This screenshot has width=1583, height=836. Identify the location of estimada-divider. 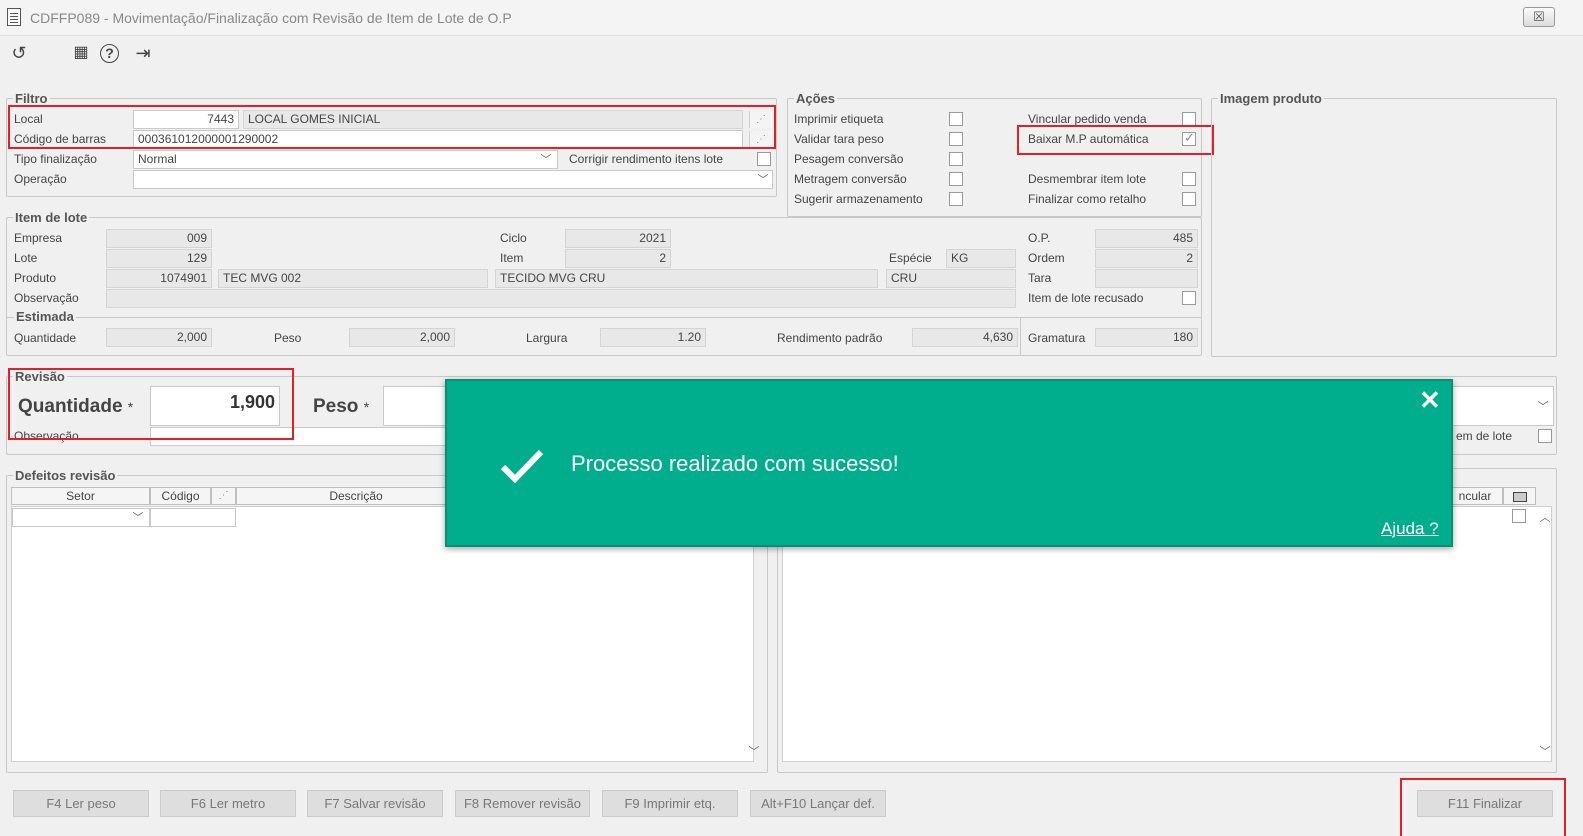
(604, 317).